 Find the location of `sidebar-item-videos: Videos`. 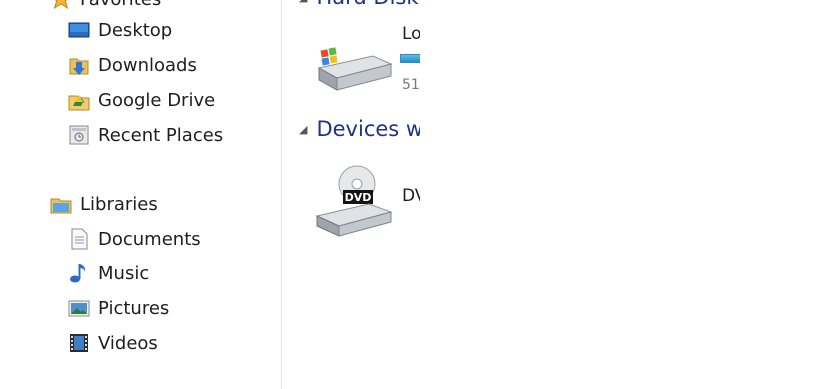

sidebar-item-videos: Videos is located at coordinates (113, 343).